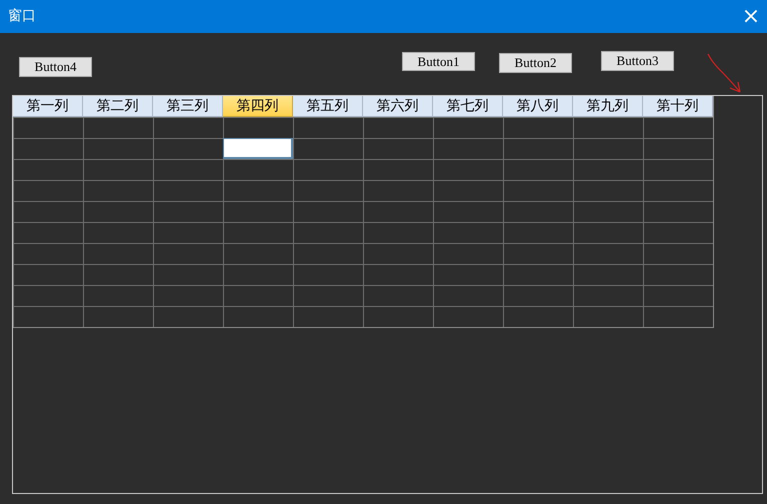 The height and width of the screenshot is (504, 767). I want to click on action-button: Button3, so click(637, 61).